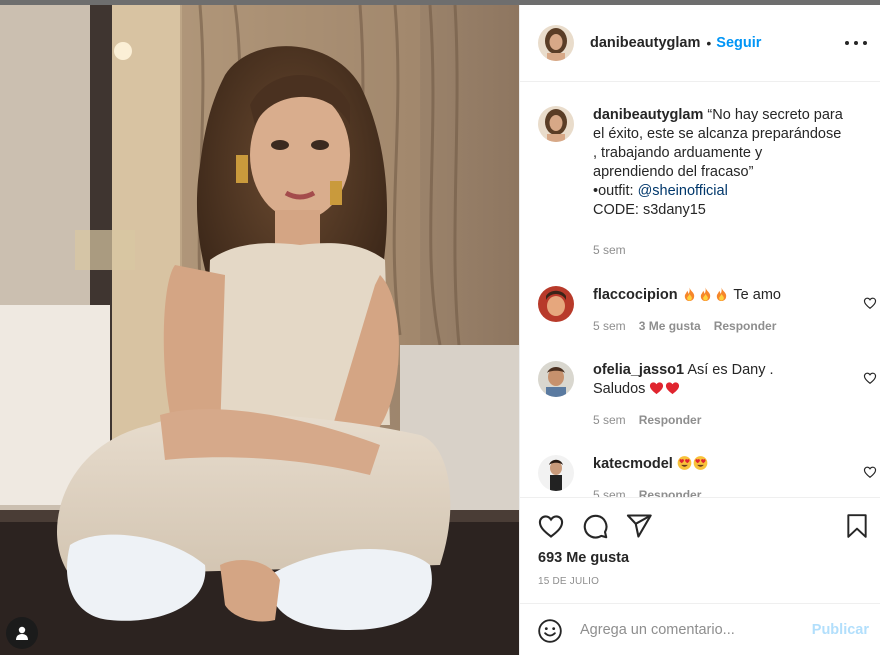 The image size is (880, 655). Describe the element at coordinates (670, 326) in the screenshot. I see `comment-likes-count: 3 Me gusta` at that location.